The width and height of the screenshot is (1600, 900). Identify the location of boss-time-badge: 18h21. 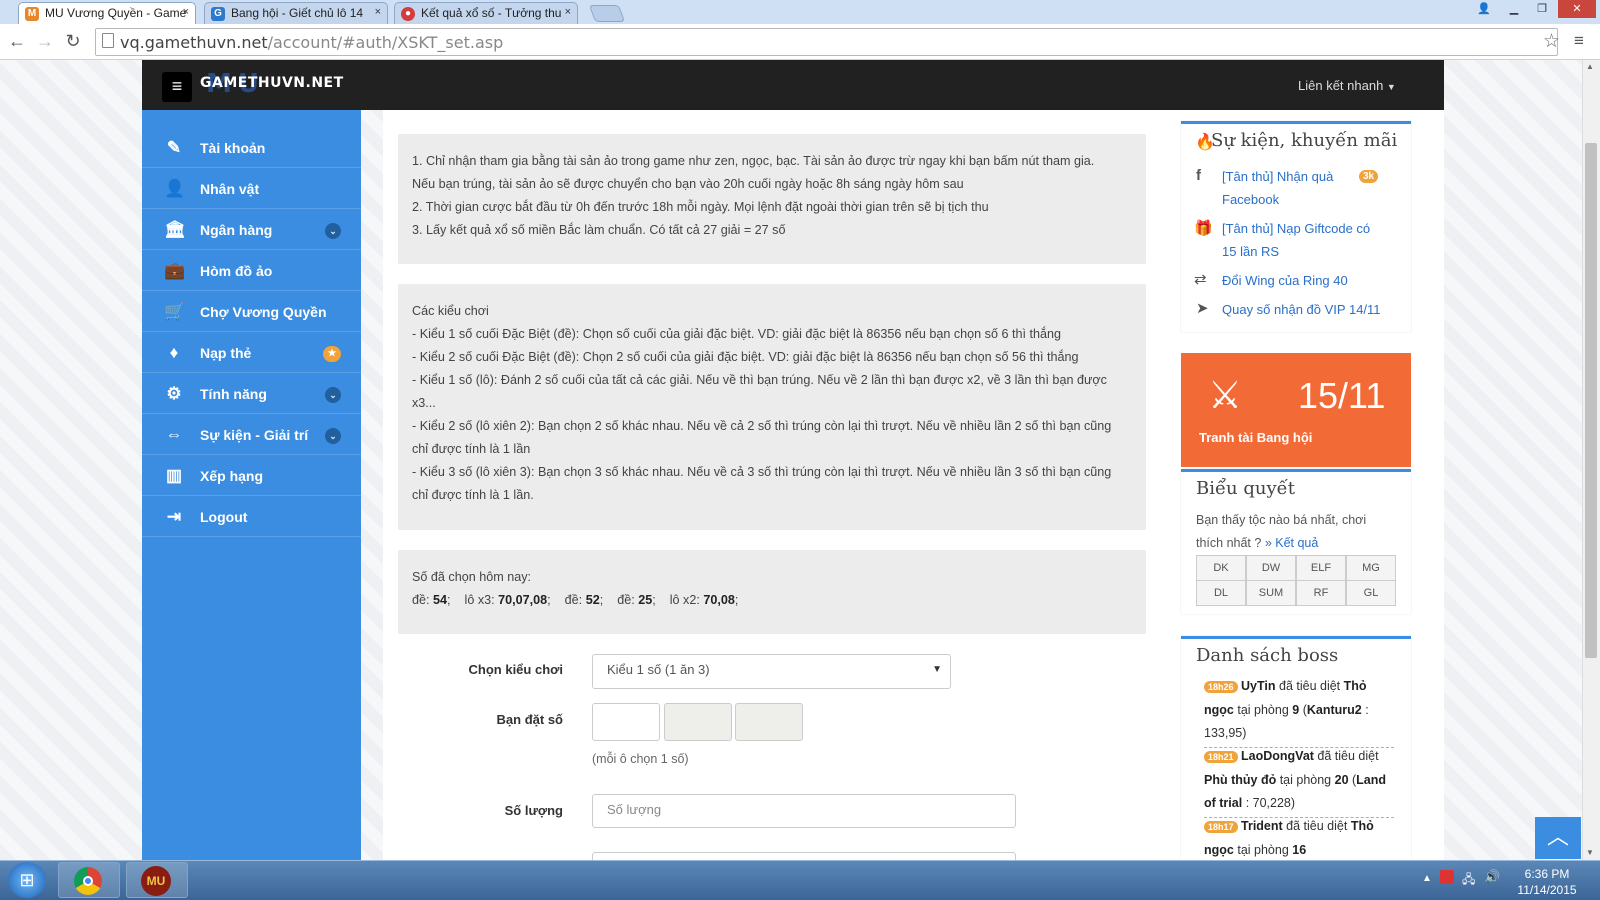
(1221, 757).